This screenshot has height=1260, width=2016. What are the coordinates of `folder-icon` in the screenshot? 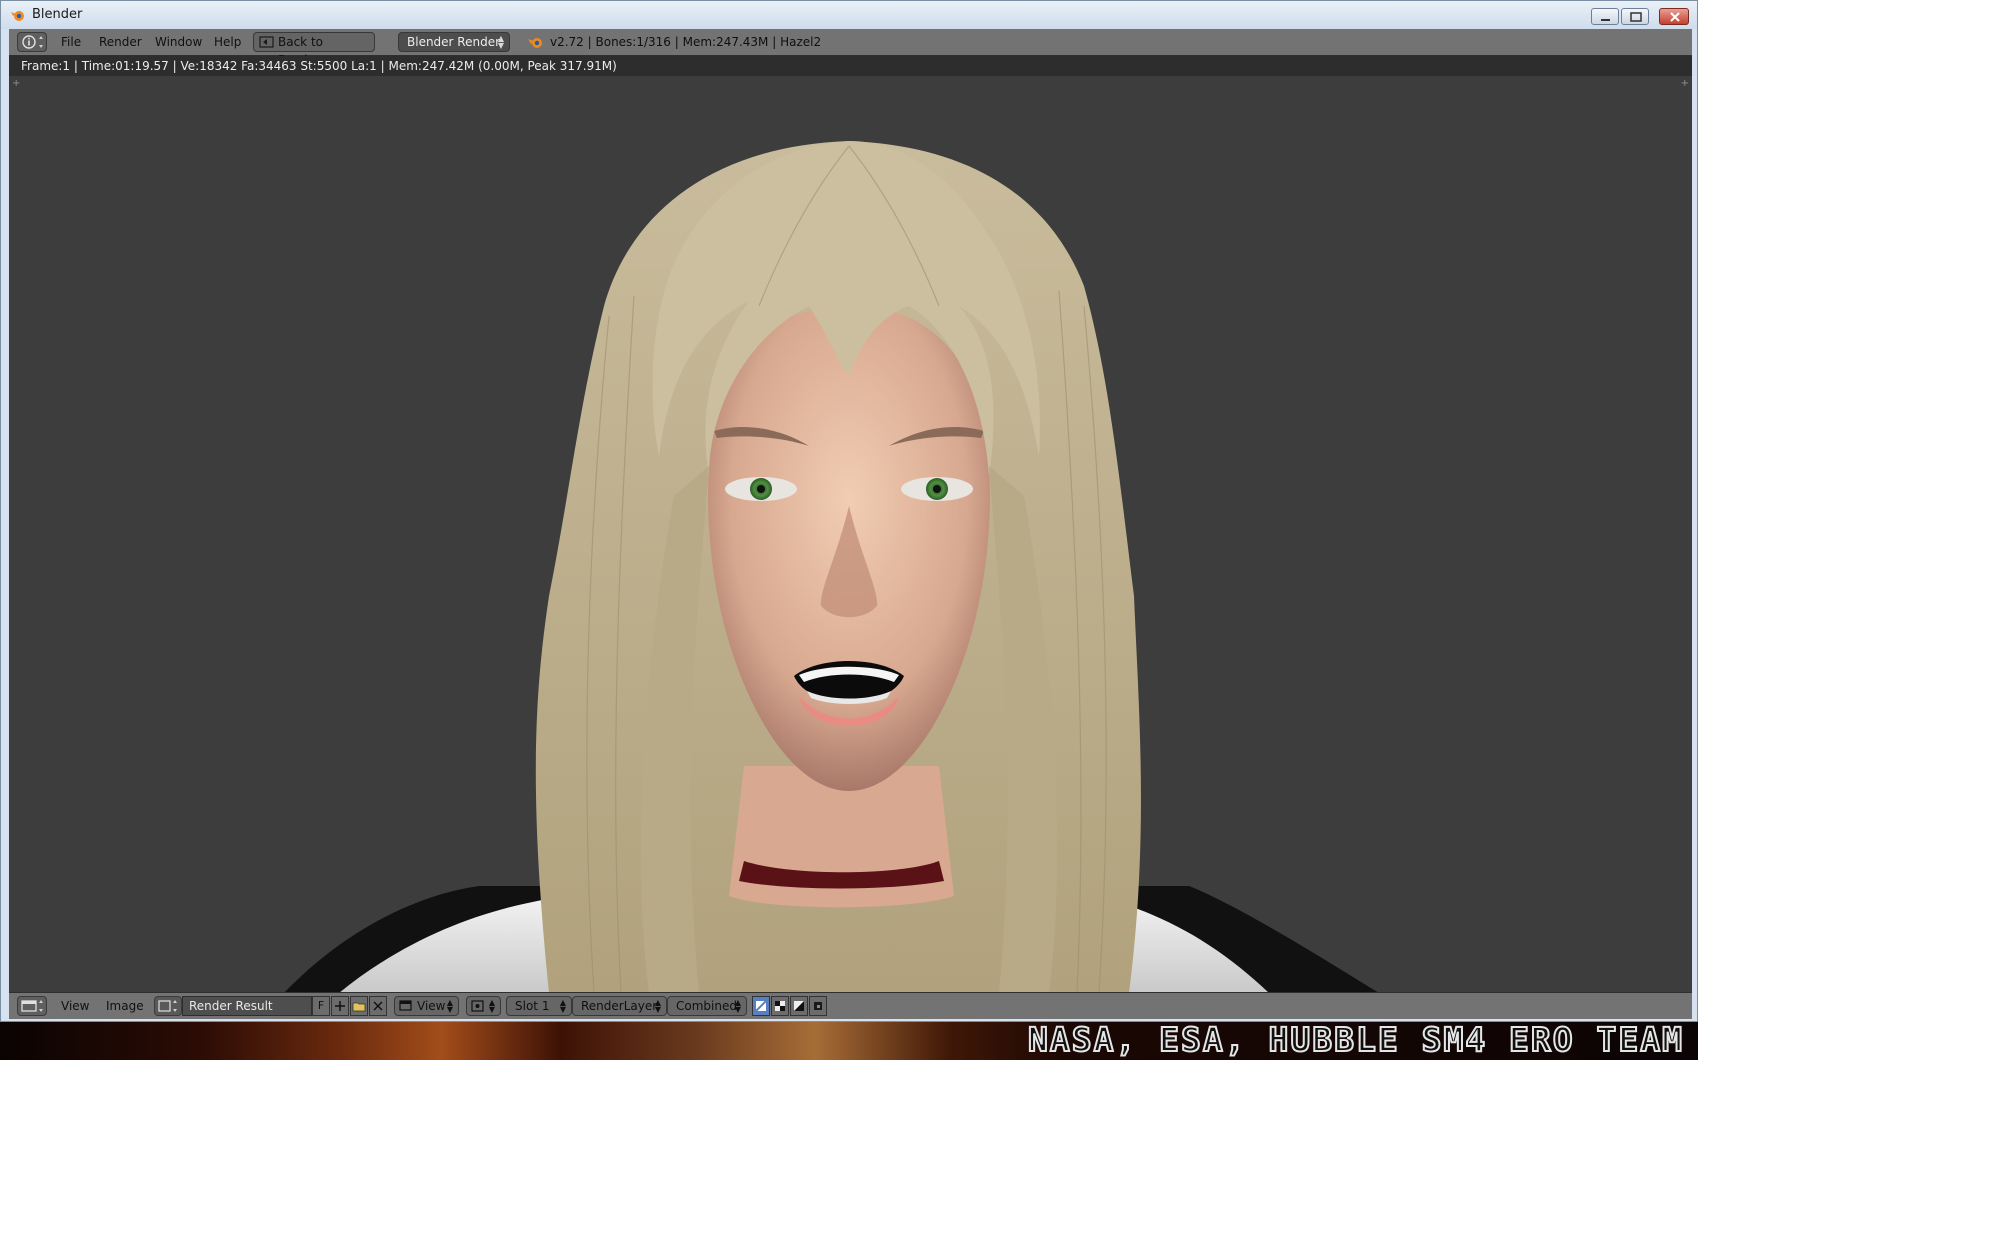 It's located at (359, 1007).